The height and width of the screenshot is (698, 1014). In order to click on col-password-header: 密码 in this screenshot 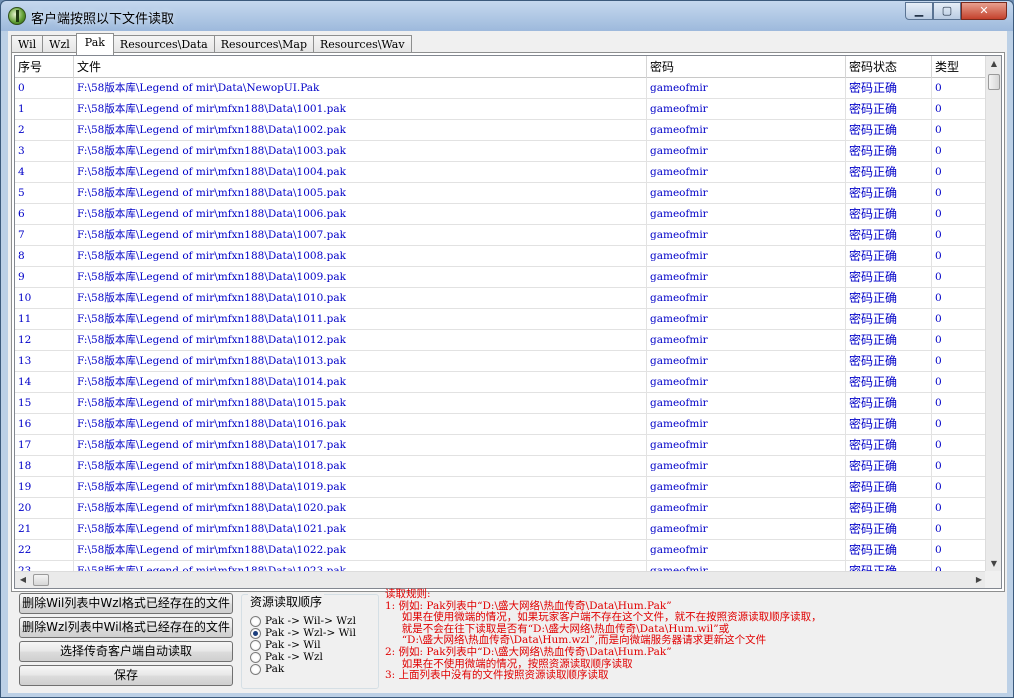, I will do `click(746, 67)`.